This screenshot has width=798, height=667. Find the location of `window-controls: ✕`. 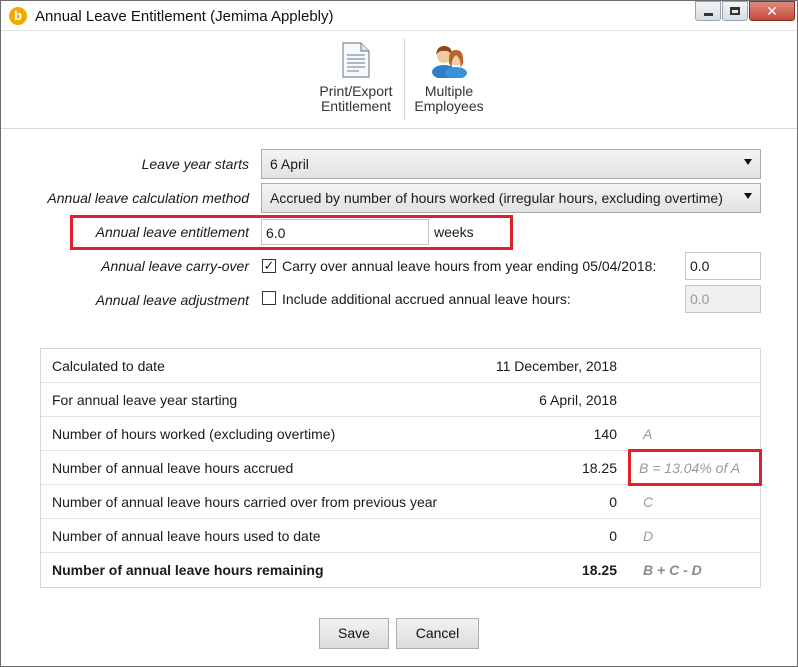

window-controls: ✕ is located at coordinates (744, 12).